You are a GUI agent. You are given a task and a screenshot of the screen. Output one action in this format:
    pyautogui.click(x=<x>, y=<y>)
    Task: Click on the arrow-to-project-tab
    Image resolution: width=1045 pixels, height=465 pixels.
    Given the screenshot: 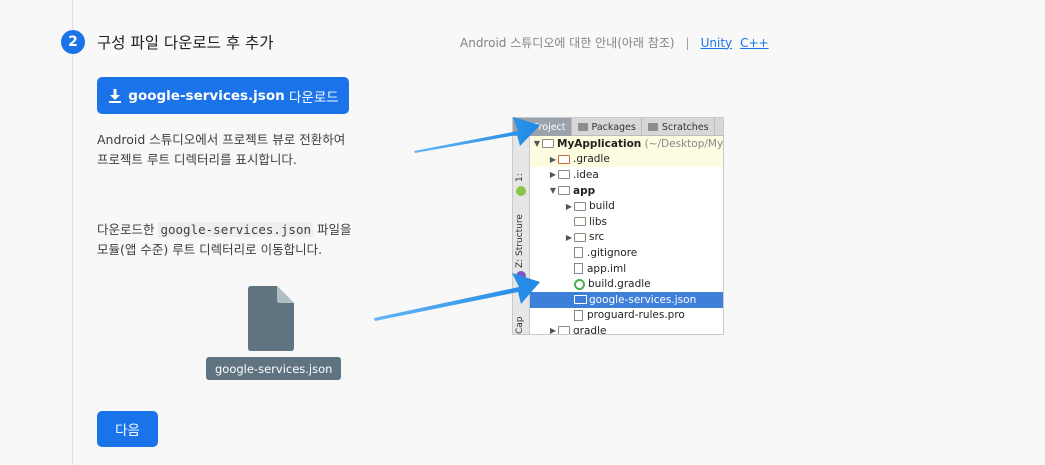 What is the action you would take?
    pyautogui.click(x=477, y=135)
    